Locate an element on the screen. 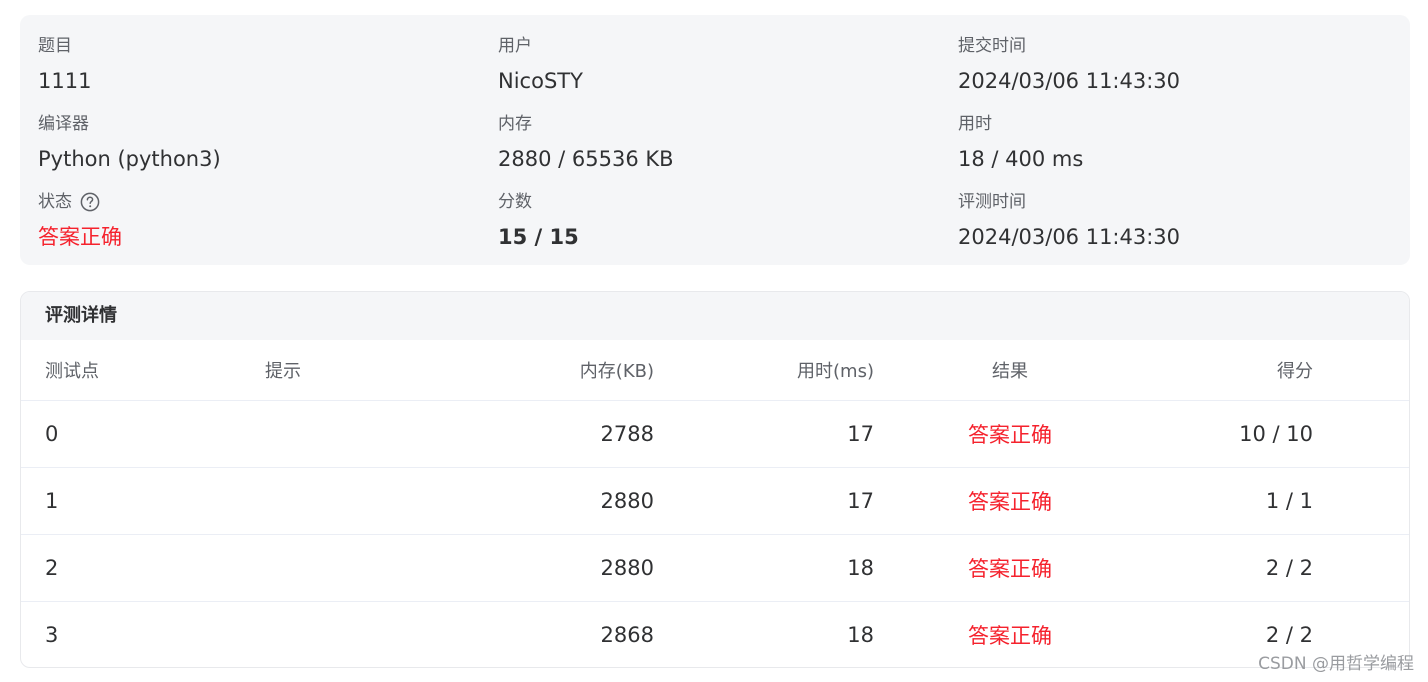  watermark: CSDN @用哲学编程 is located at coordinates (1336, 664).